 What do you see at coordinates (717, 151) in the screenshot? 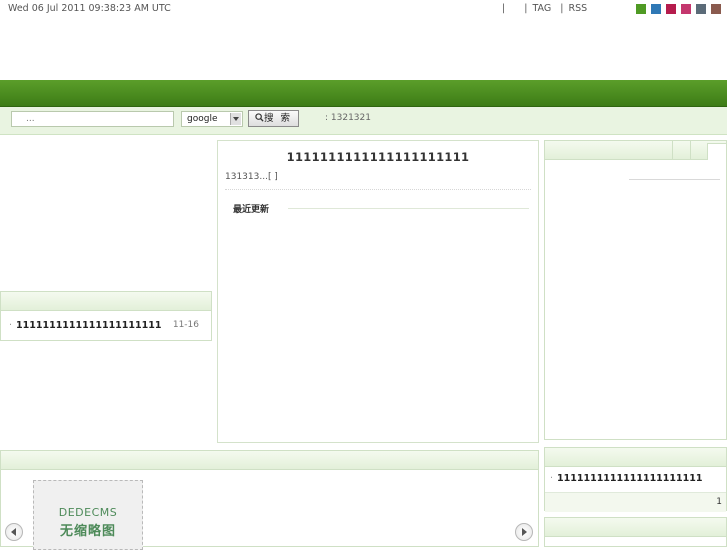
I see `tab-active` at bounding box center [717, 151].